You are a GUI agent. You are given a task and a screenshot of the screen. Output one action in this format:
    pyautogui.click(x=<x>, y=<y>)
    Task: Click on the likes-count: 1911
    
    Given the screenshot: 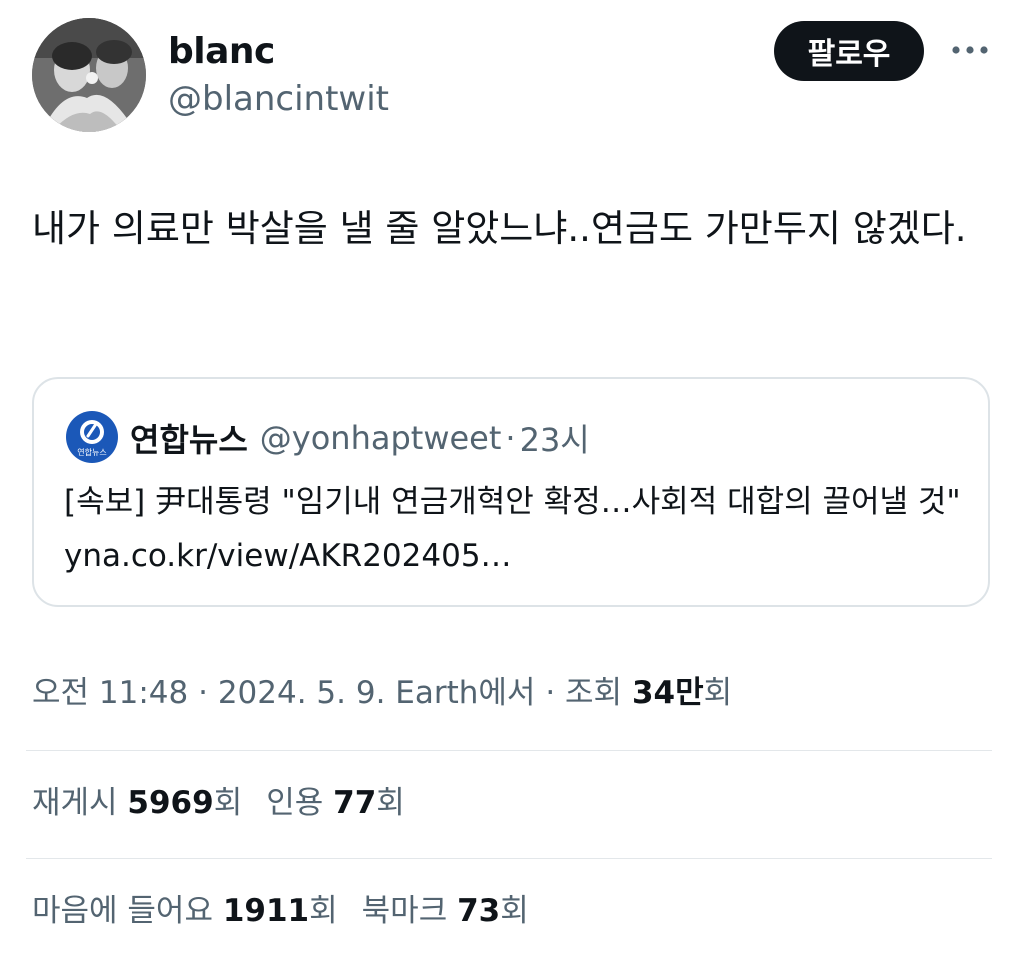 What is the action you would take?
    pyautogui.click(x=266, y=911)
    